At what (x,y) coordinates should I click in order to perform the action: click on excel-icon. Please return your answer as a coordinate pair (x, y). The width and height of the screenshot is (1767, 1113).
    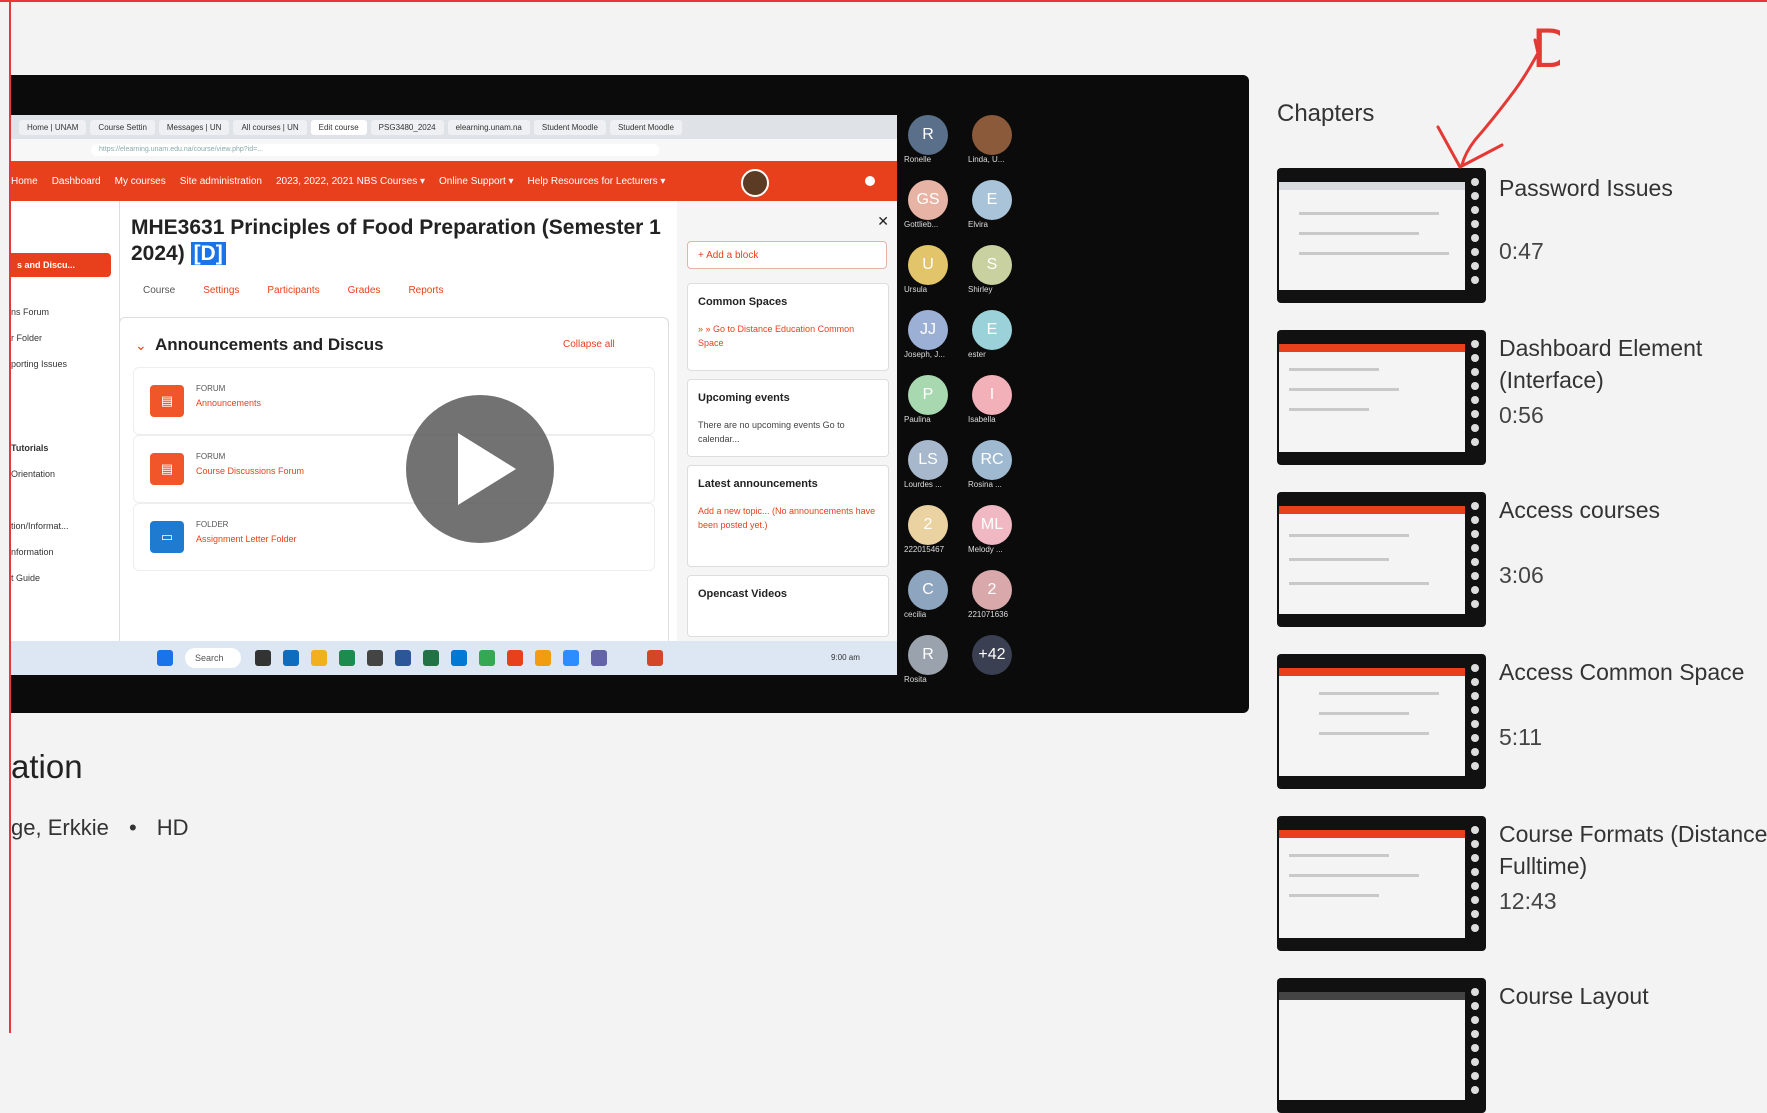
    Looking at the image, I should click on (431, 658).